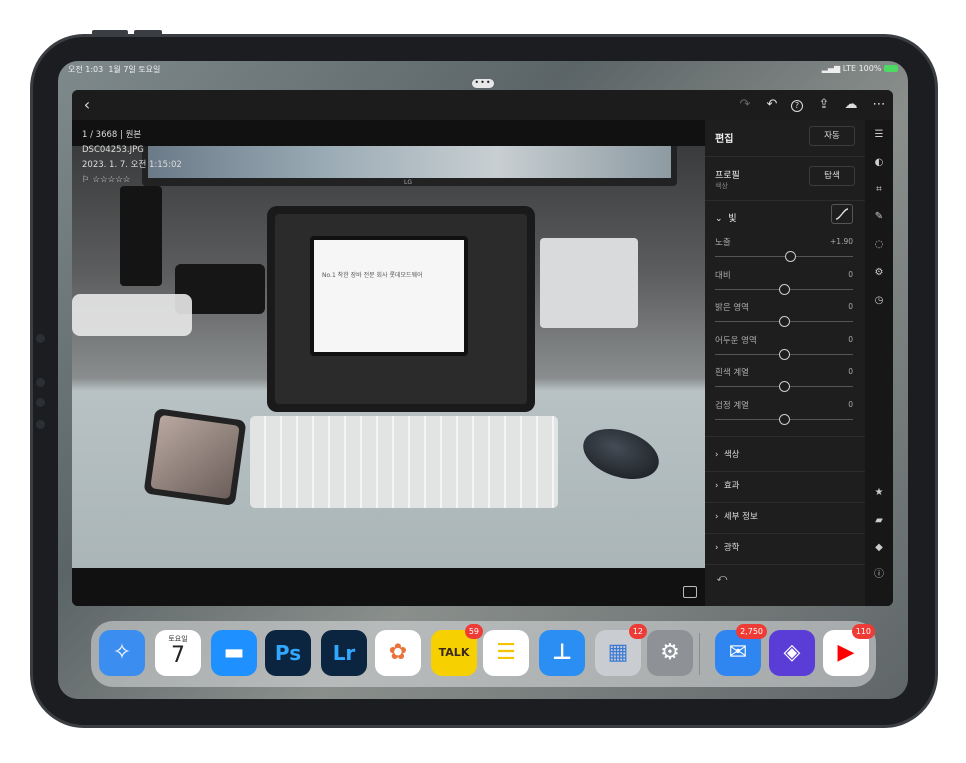 This screenshot has height=763, width=966. Describe the element at coordinates (832, 176) in the screenshot. I see `browse-button: 탐색` at that location.